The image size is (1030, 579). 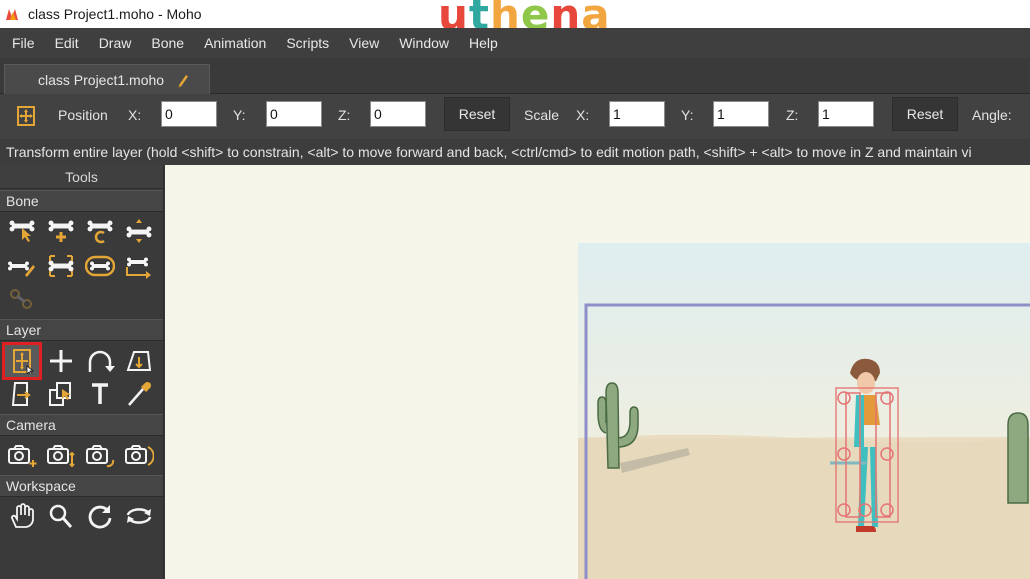 I want to click on scale-x-field: 1, so click(x=637, y=114).